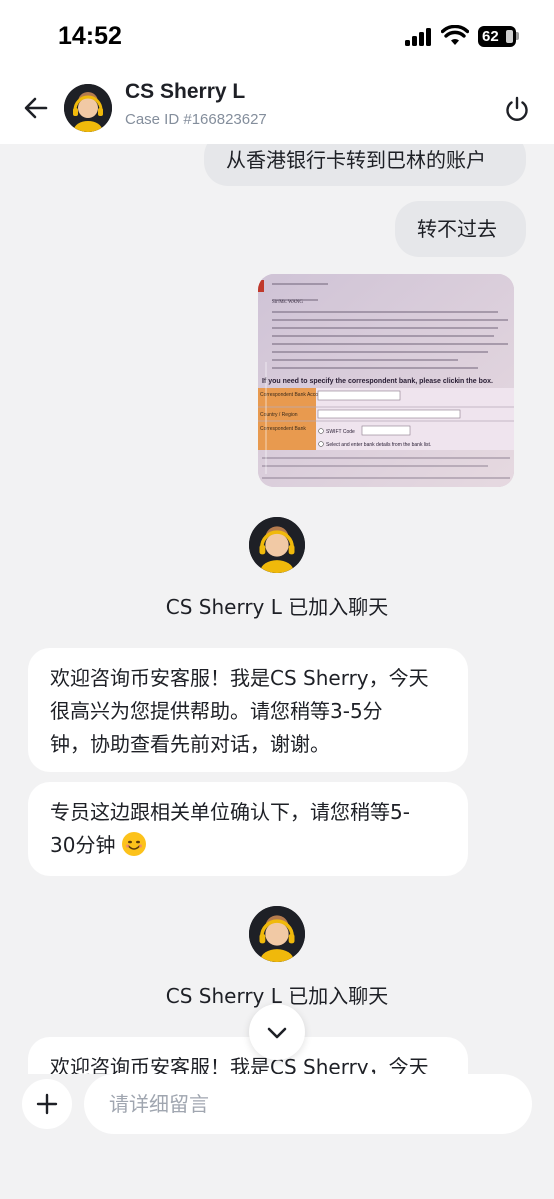  I want to click on status-time: 14:52, so click(90, 36).